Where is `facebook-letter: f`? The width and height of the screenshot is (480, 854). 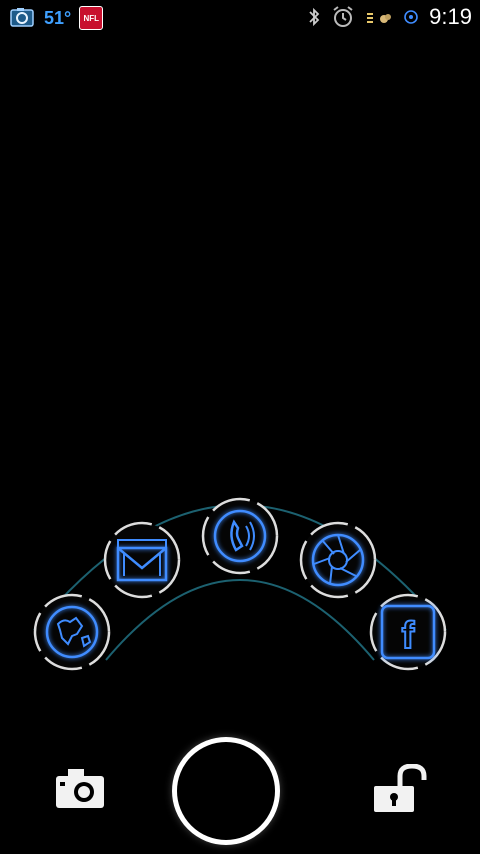
facebook-letter: f is located at coordinates (408, 636).